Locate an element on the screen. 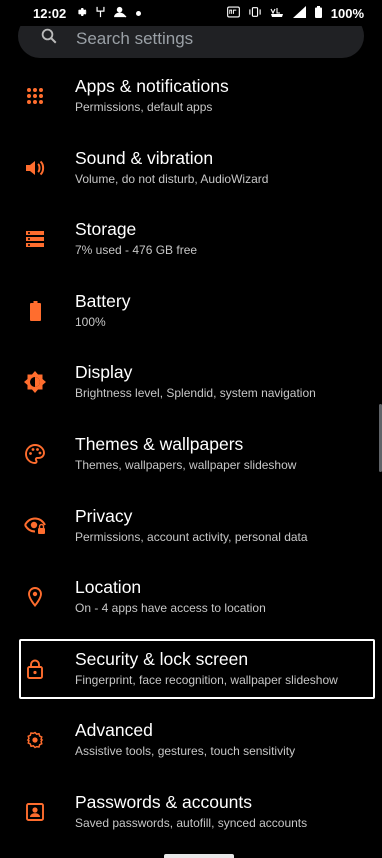 This screenshot has height=858, width=382. item-title: Passwords & accounts is located at coordinates (164, 801).